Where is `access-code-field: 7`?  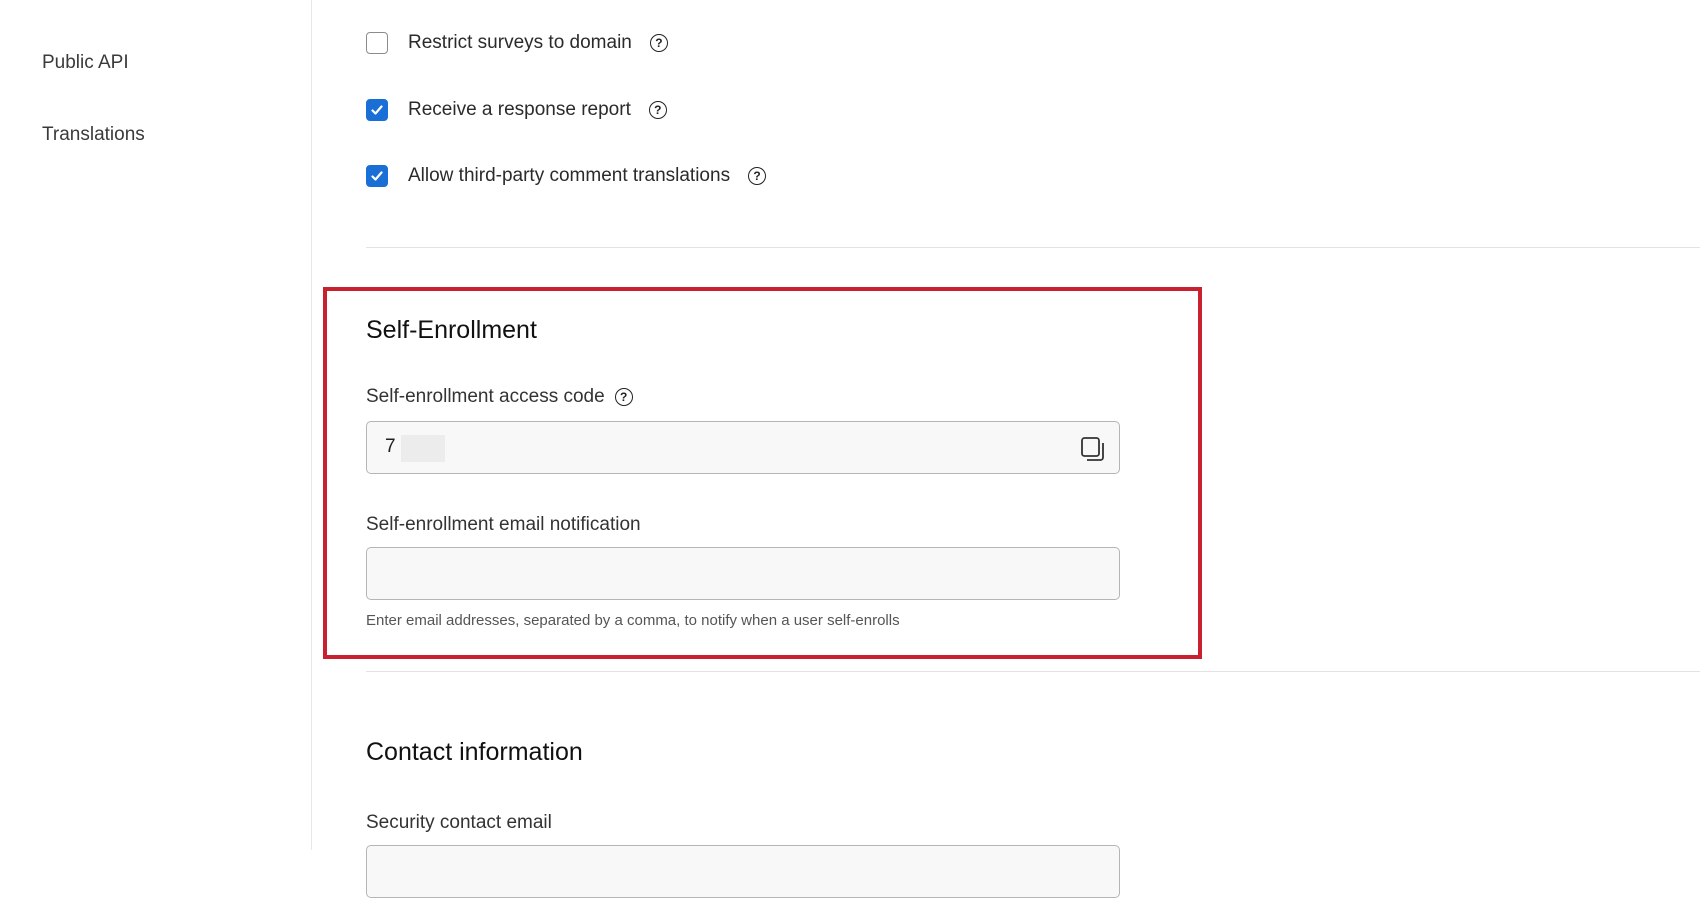 access-code-field: 7 is located at coordinates (743, 447).